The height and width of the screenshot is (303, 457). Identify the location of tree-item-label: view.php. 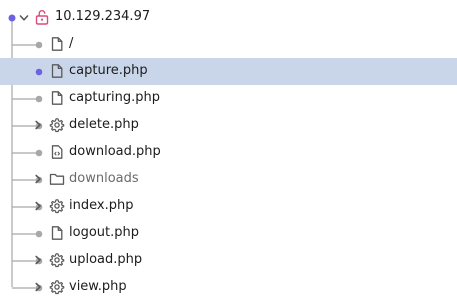
(98, 286).